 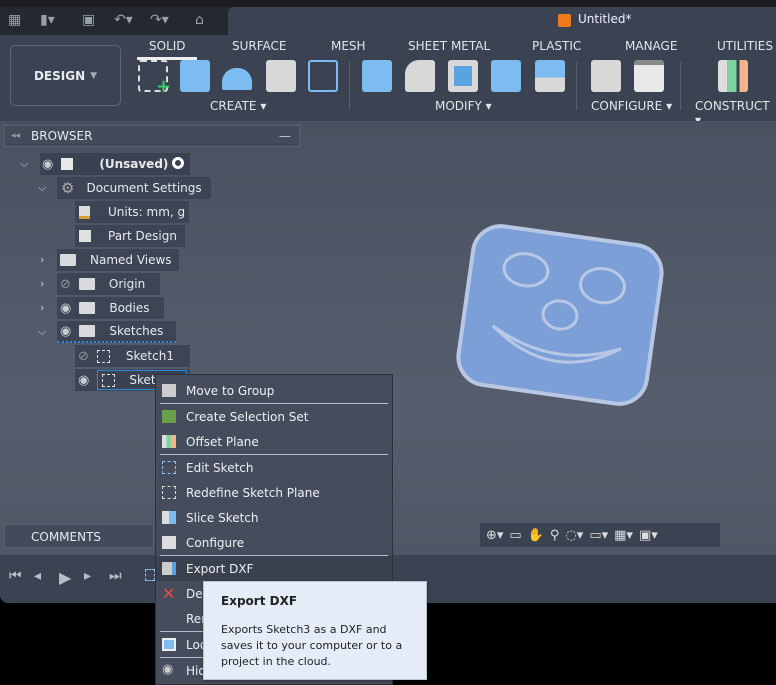 What do you see at coordinates (65, 75) in the screenshot?
I see `workspace-switcher: DESIGN ▼` at bounding box center [65, 75].